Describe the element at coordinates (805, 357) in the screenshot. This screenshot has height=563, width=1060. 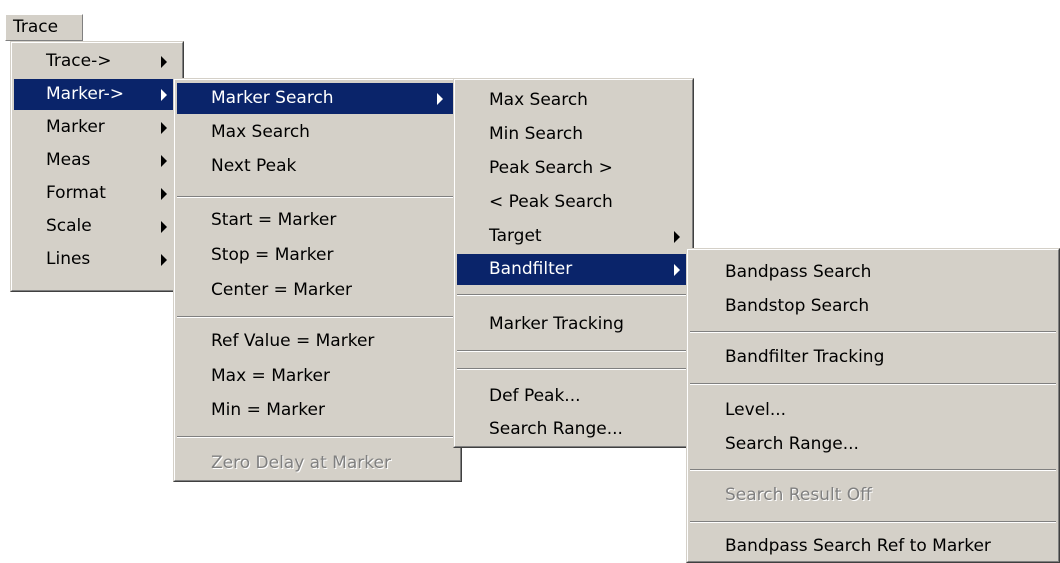
I see `menu-item-label: Bandfilter Tracking` at that location.